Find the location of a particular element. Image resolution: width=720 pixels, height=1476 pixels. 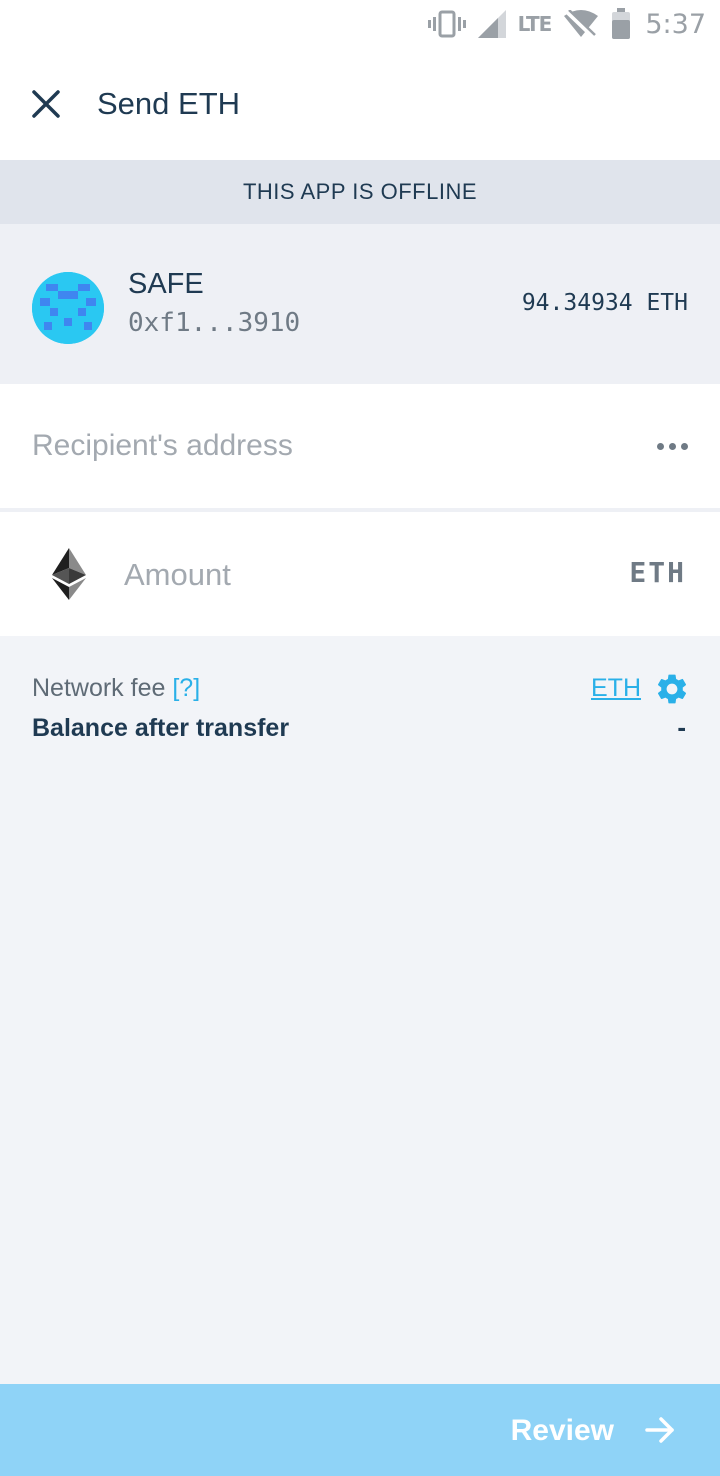

network-type-label: LTE is located at coordinates (535, 24).